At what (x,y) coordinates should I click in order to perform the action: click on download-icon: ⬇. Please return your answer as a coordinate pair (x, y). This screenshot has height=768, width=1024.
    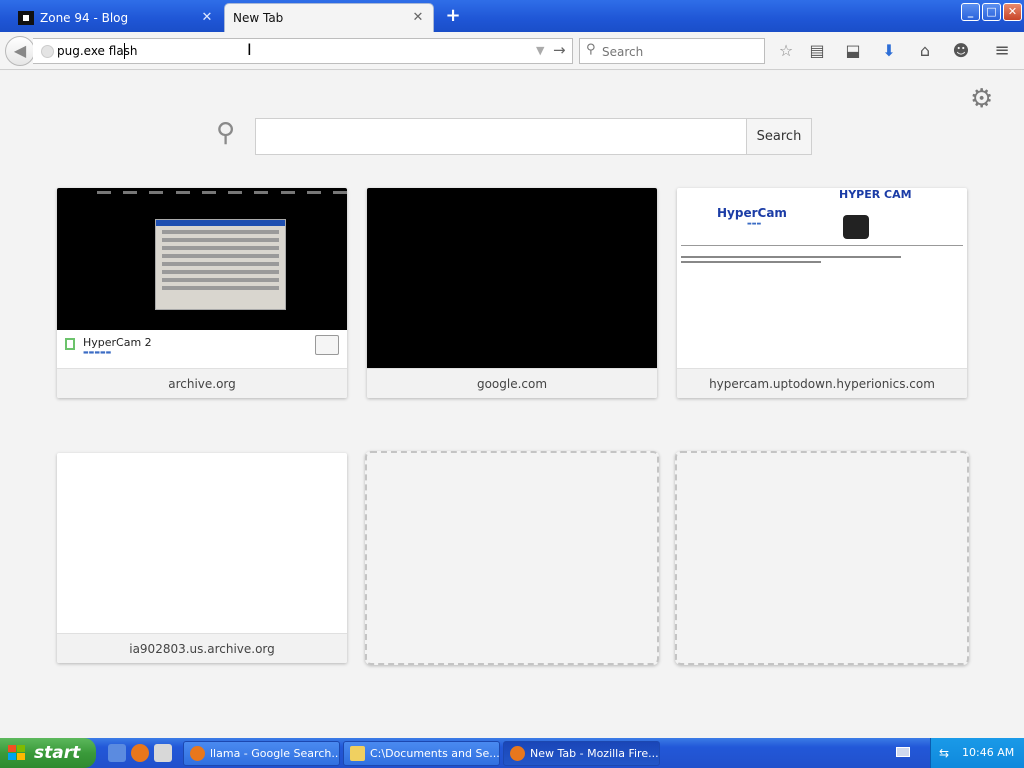
    Looking at the image, I should click on (889, 51).